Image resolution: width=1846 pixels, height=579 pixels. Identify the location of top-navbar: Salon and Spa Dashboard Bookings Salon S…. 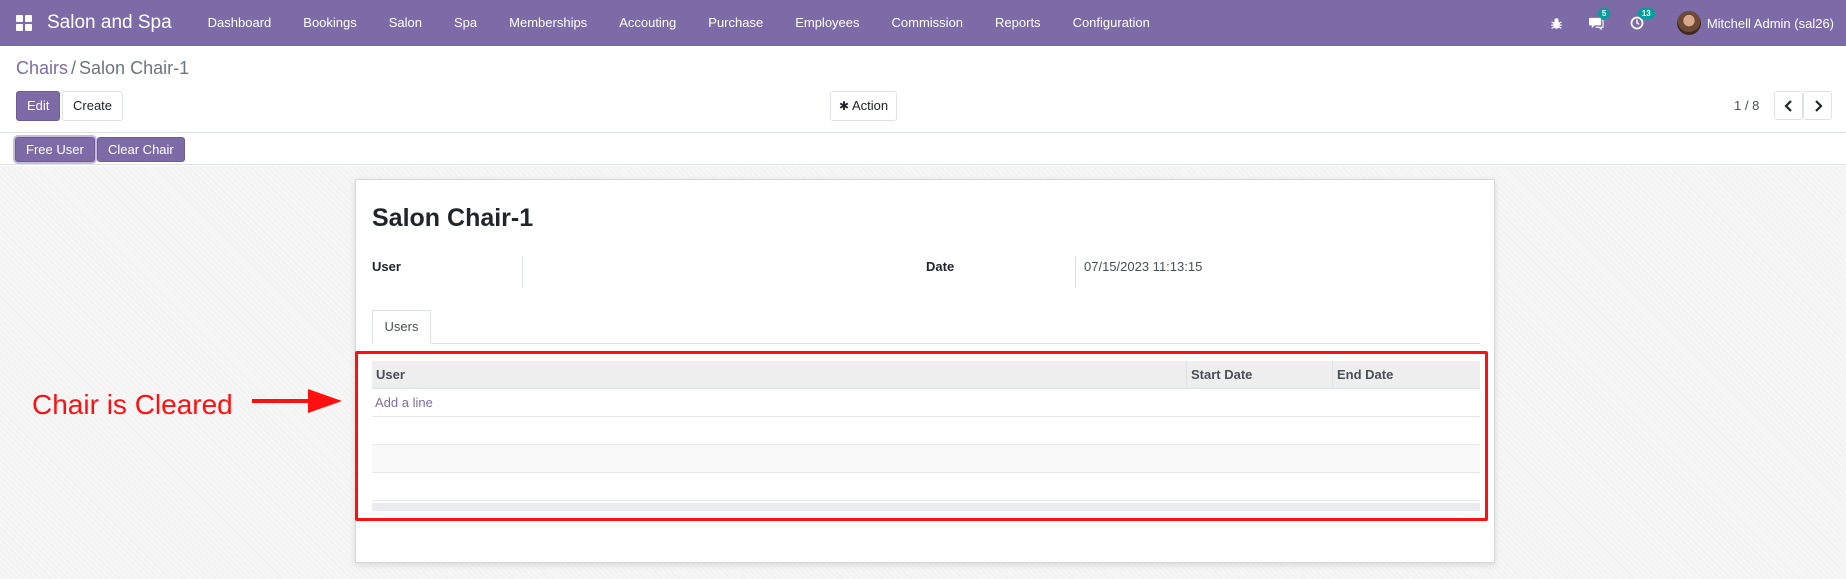
(923, 23).